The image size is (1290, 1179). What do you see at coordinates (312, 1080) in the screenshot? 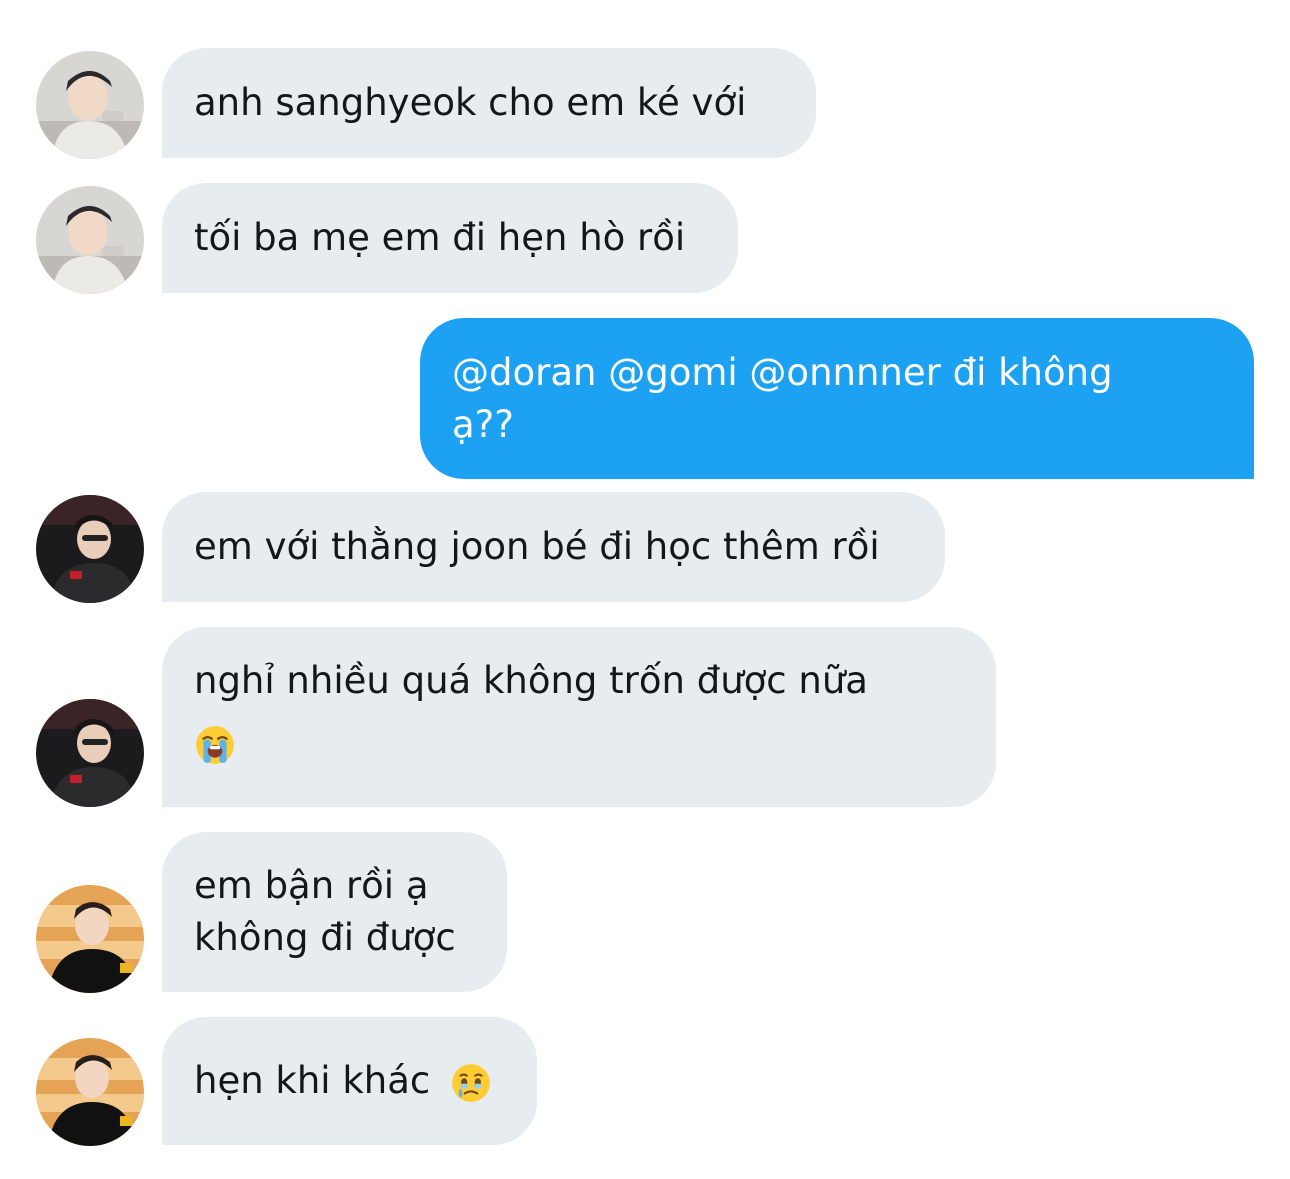
I see `message-text: hẹn khi khác` at bounding box center [312, 1080].